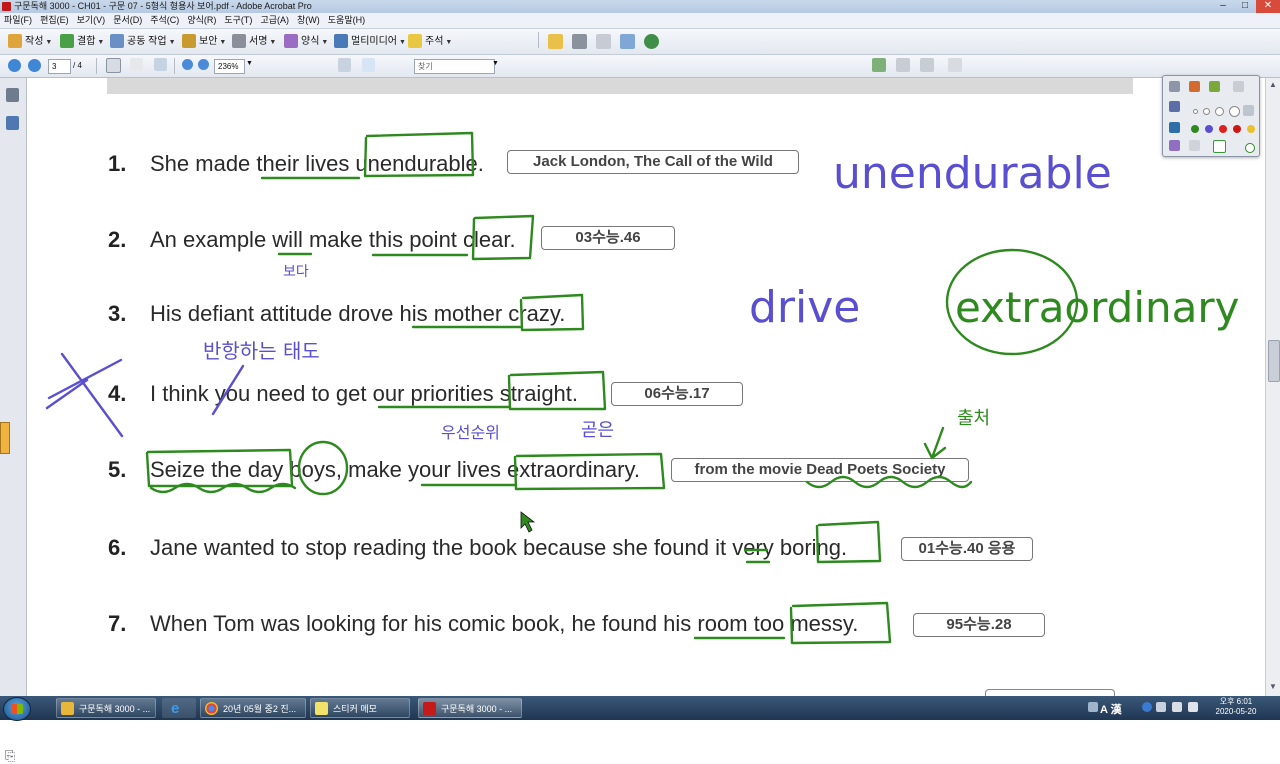 This screenshot has height=764, width=1280. Describe the element at coordinates (1250, 148) in the screenshot. I see `color-white` at that location.